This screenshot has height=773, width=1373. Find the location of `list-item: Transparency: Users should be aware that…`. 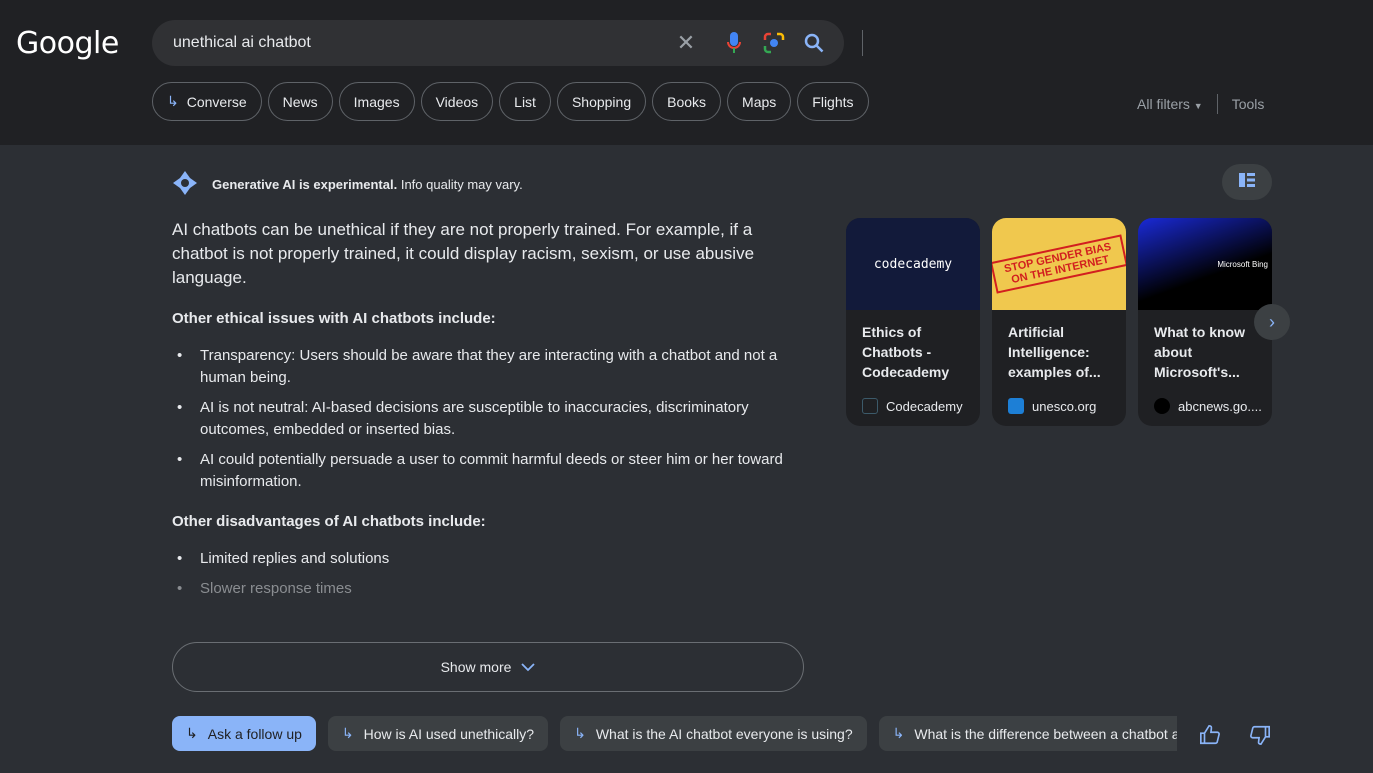

list-item: Transparency: Users should be aware that… is located at coordinates (492, 367).